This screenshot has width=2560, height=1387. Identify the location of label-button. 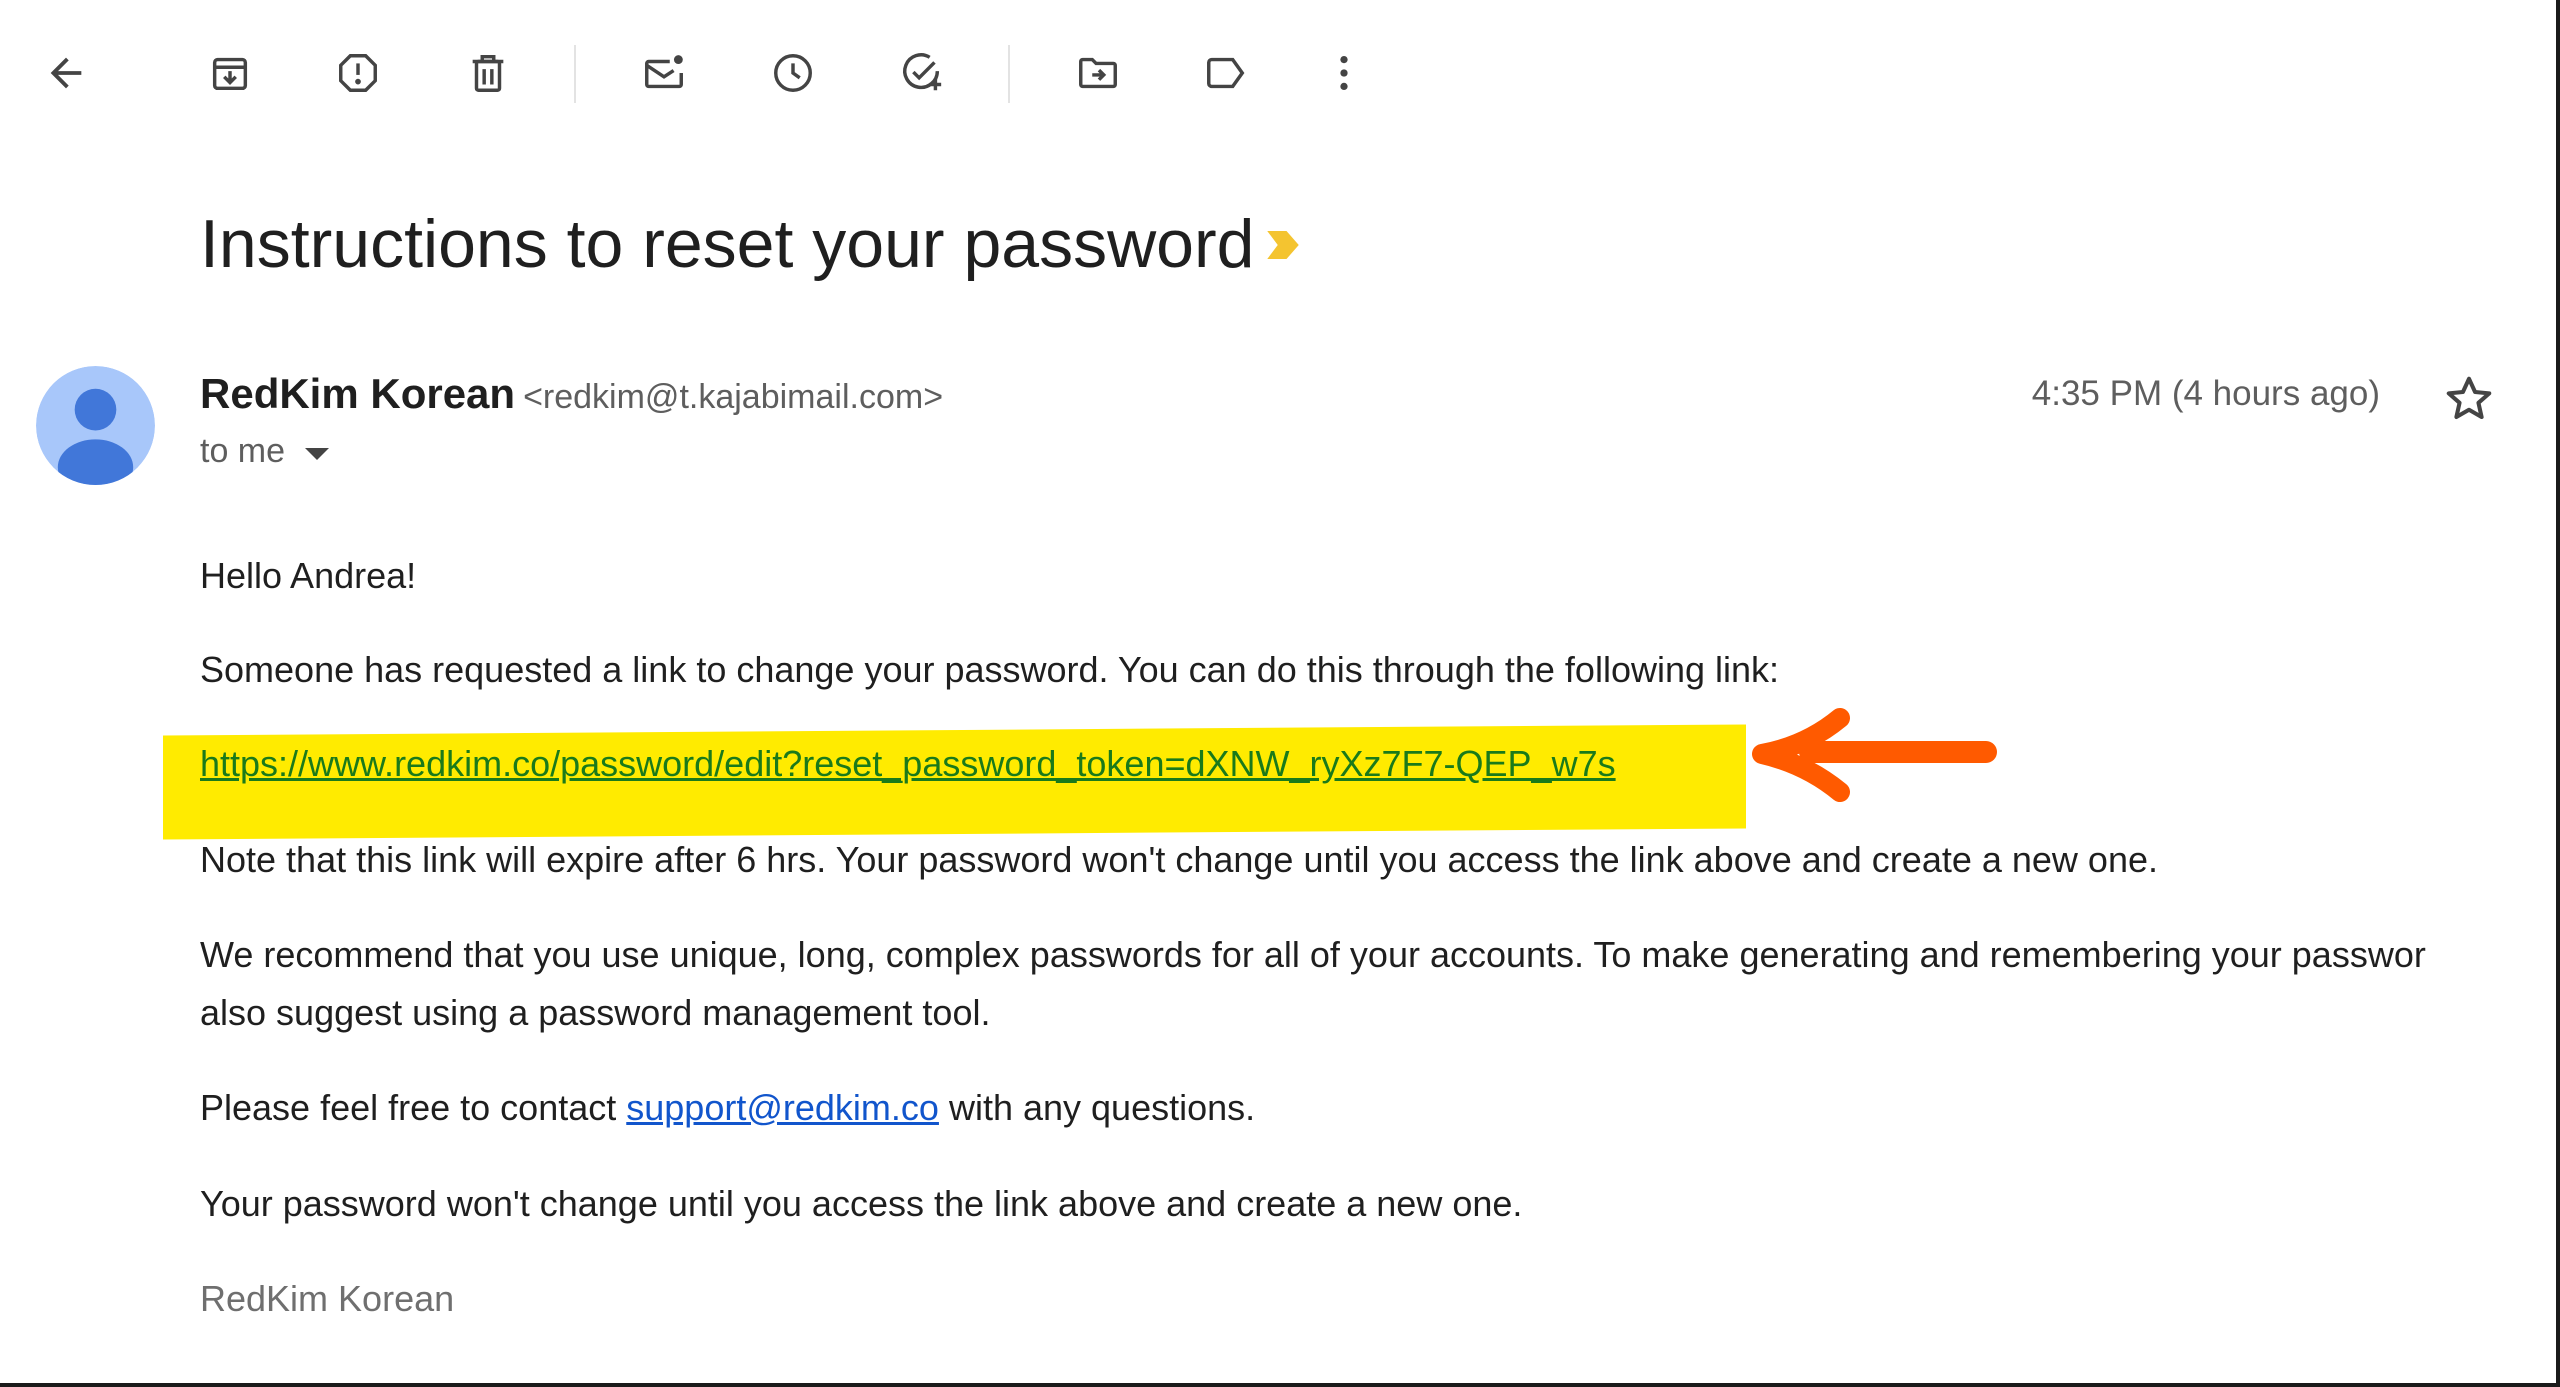
(1226, 73).